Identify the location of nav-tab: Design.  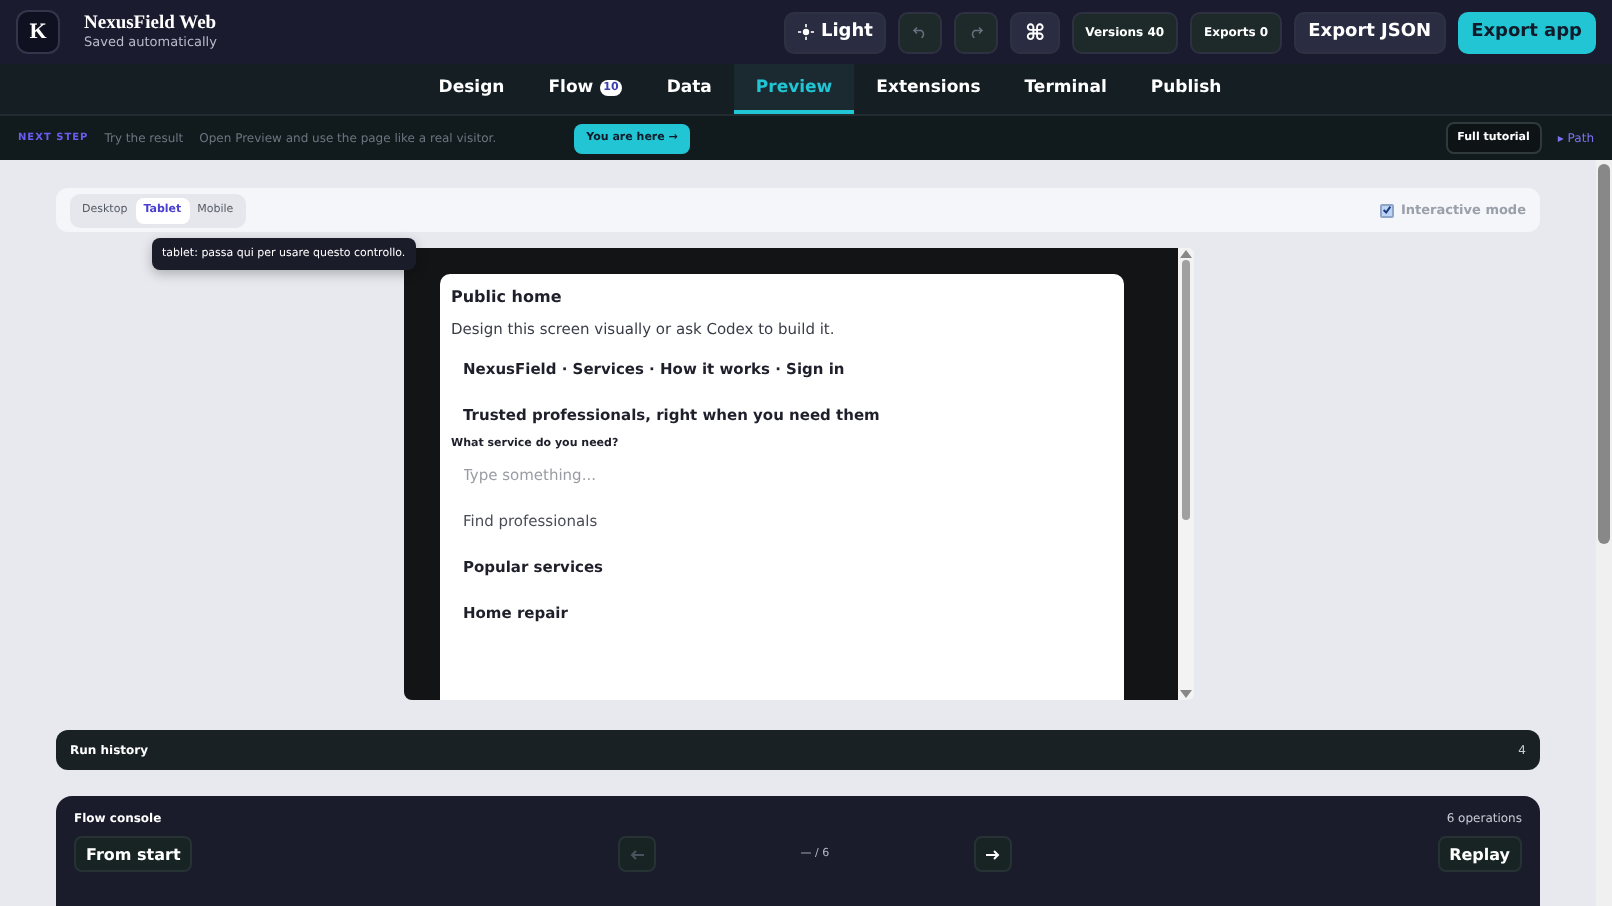
(471, 89).